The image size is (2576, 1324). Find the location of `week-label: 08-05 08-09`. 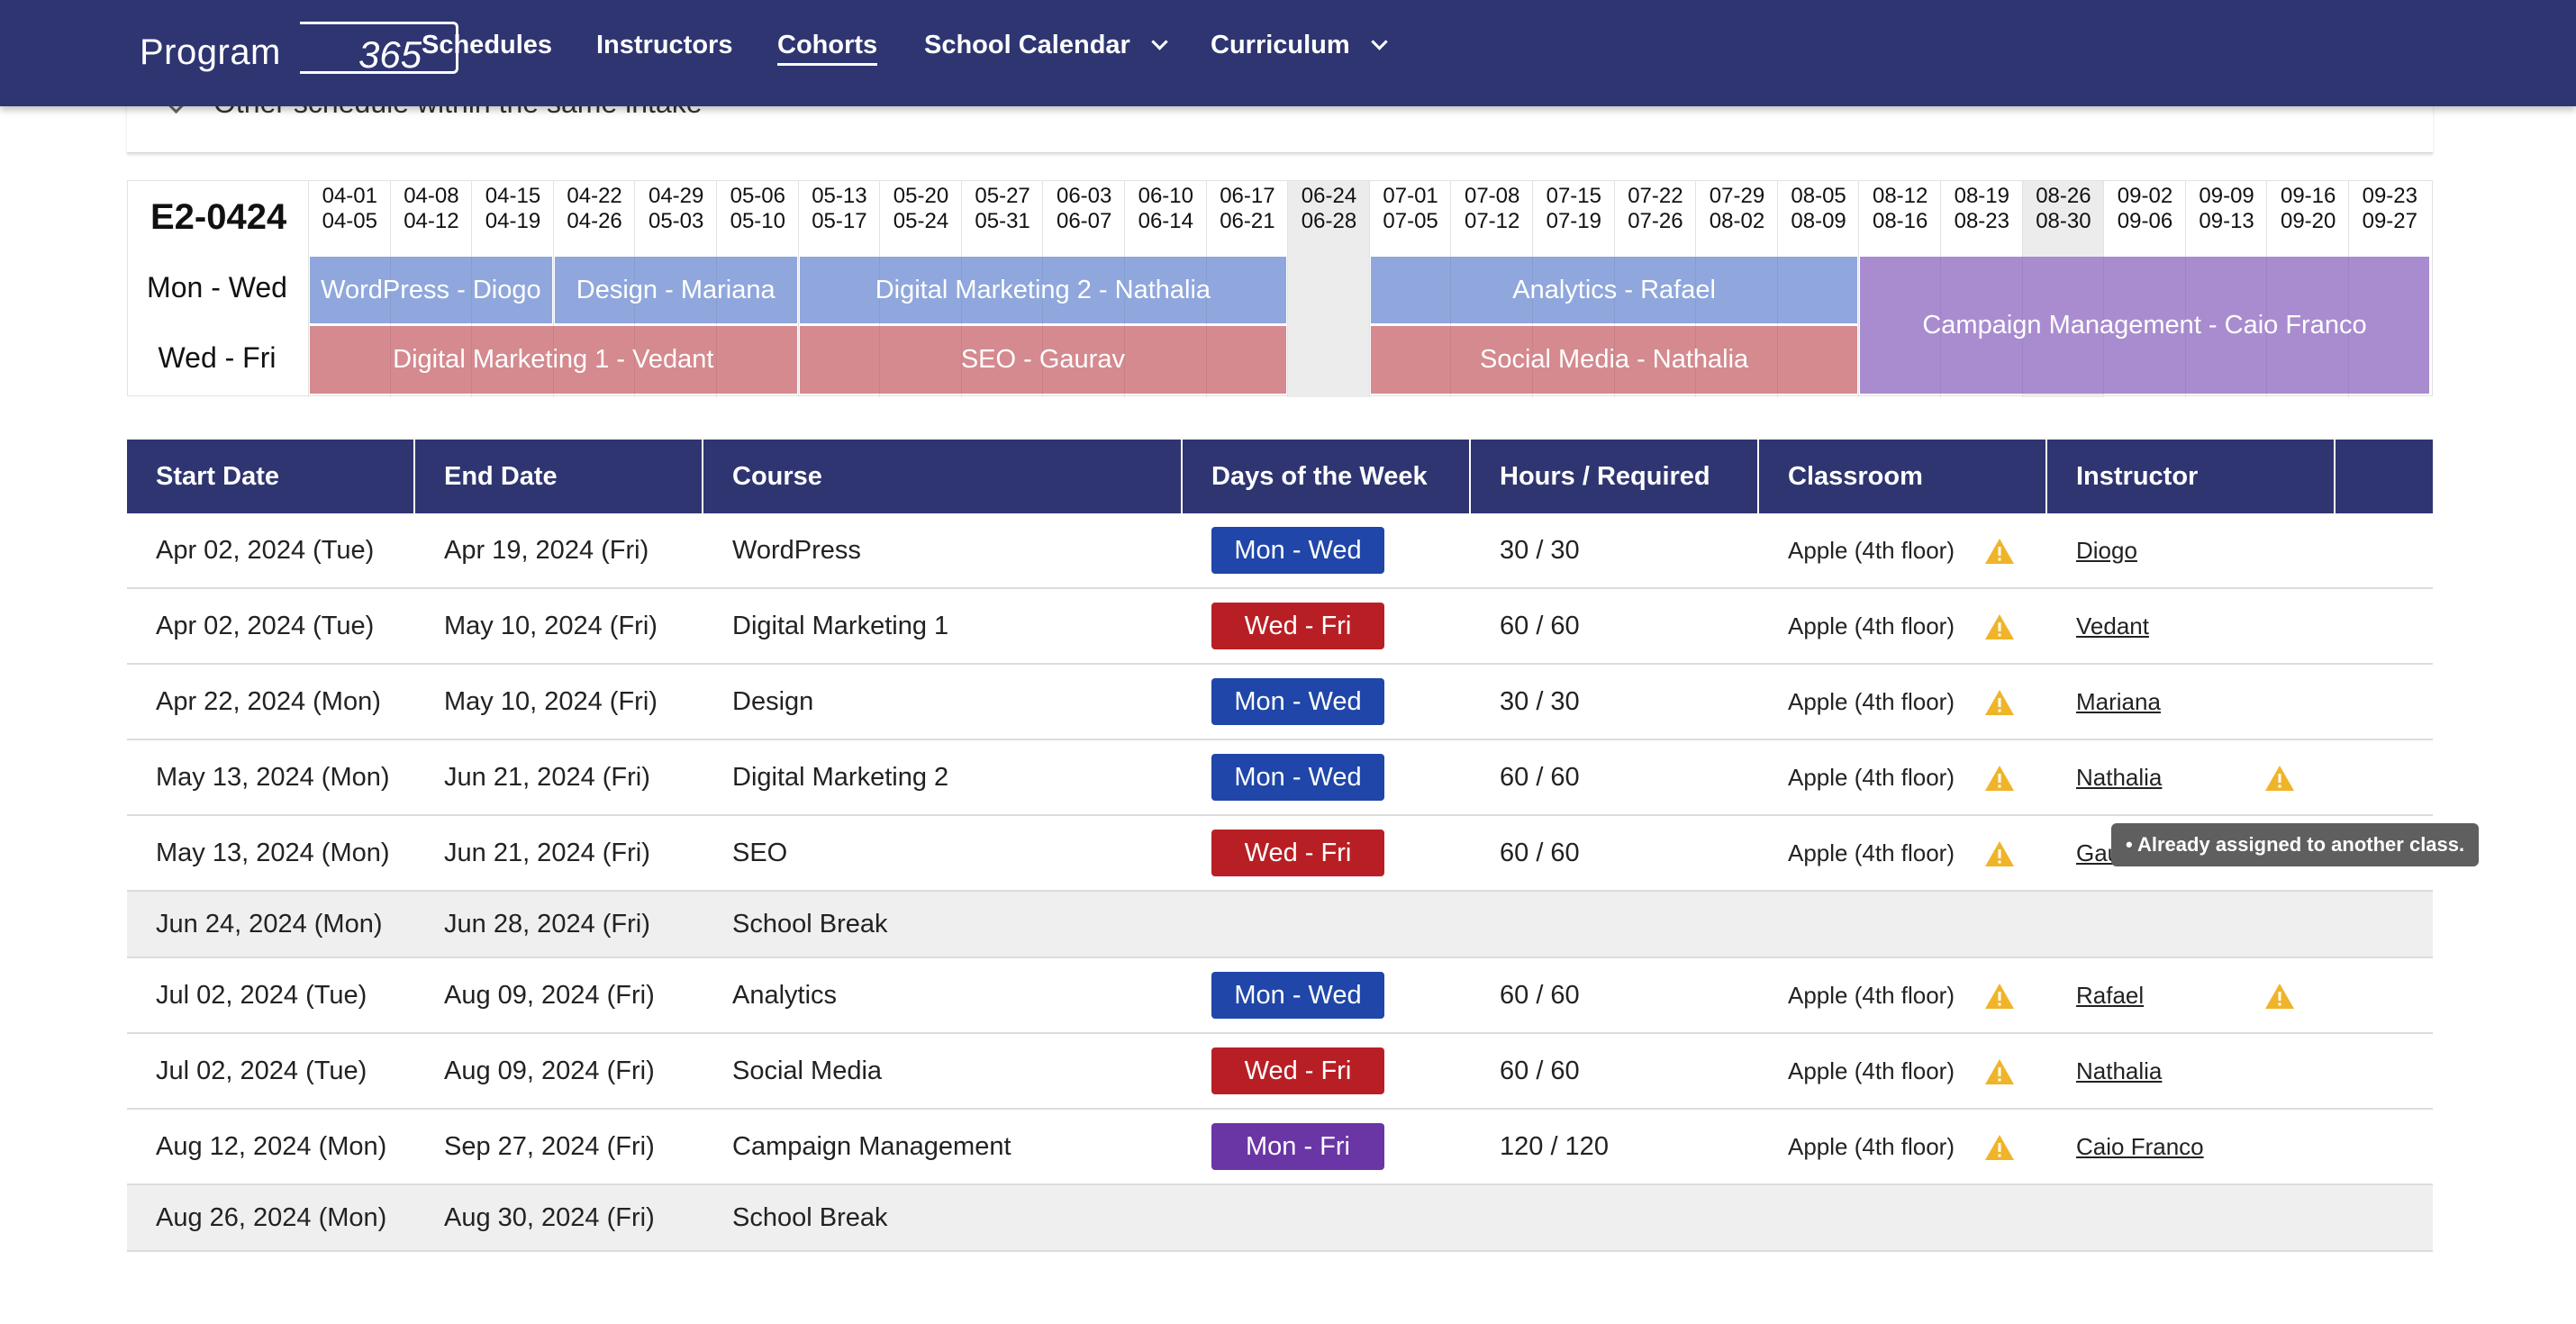

week-label: 08-05 08-09 is located at coordinates (1819, 207).